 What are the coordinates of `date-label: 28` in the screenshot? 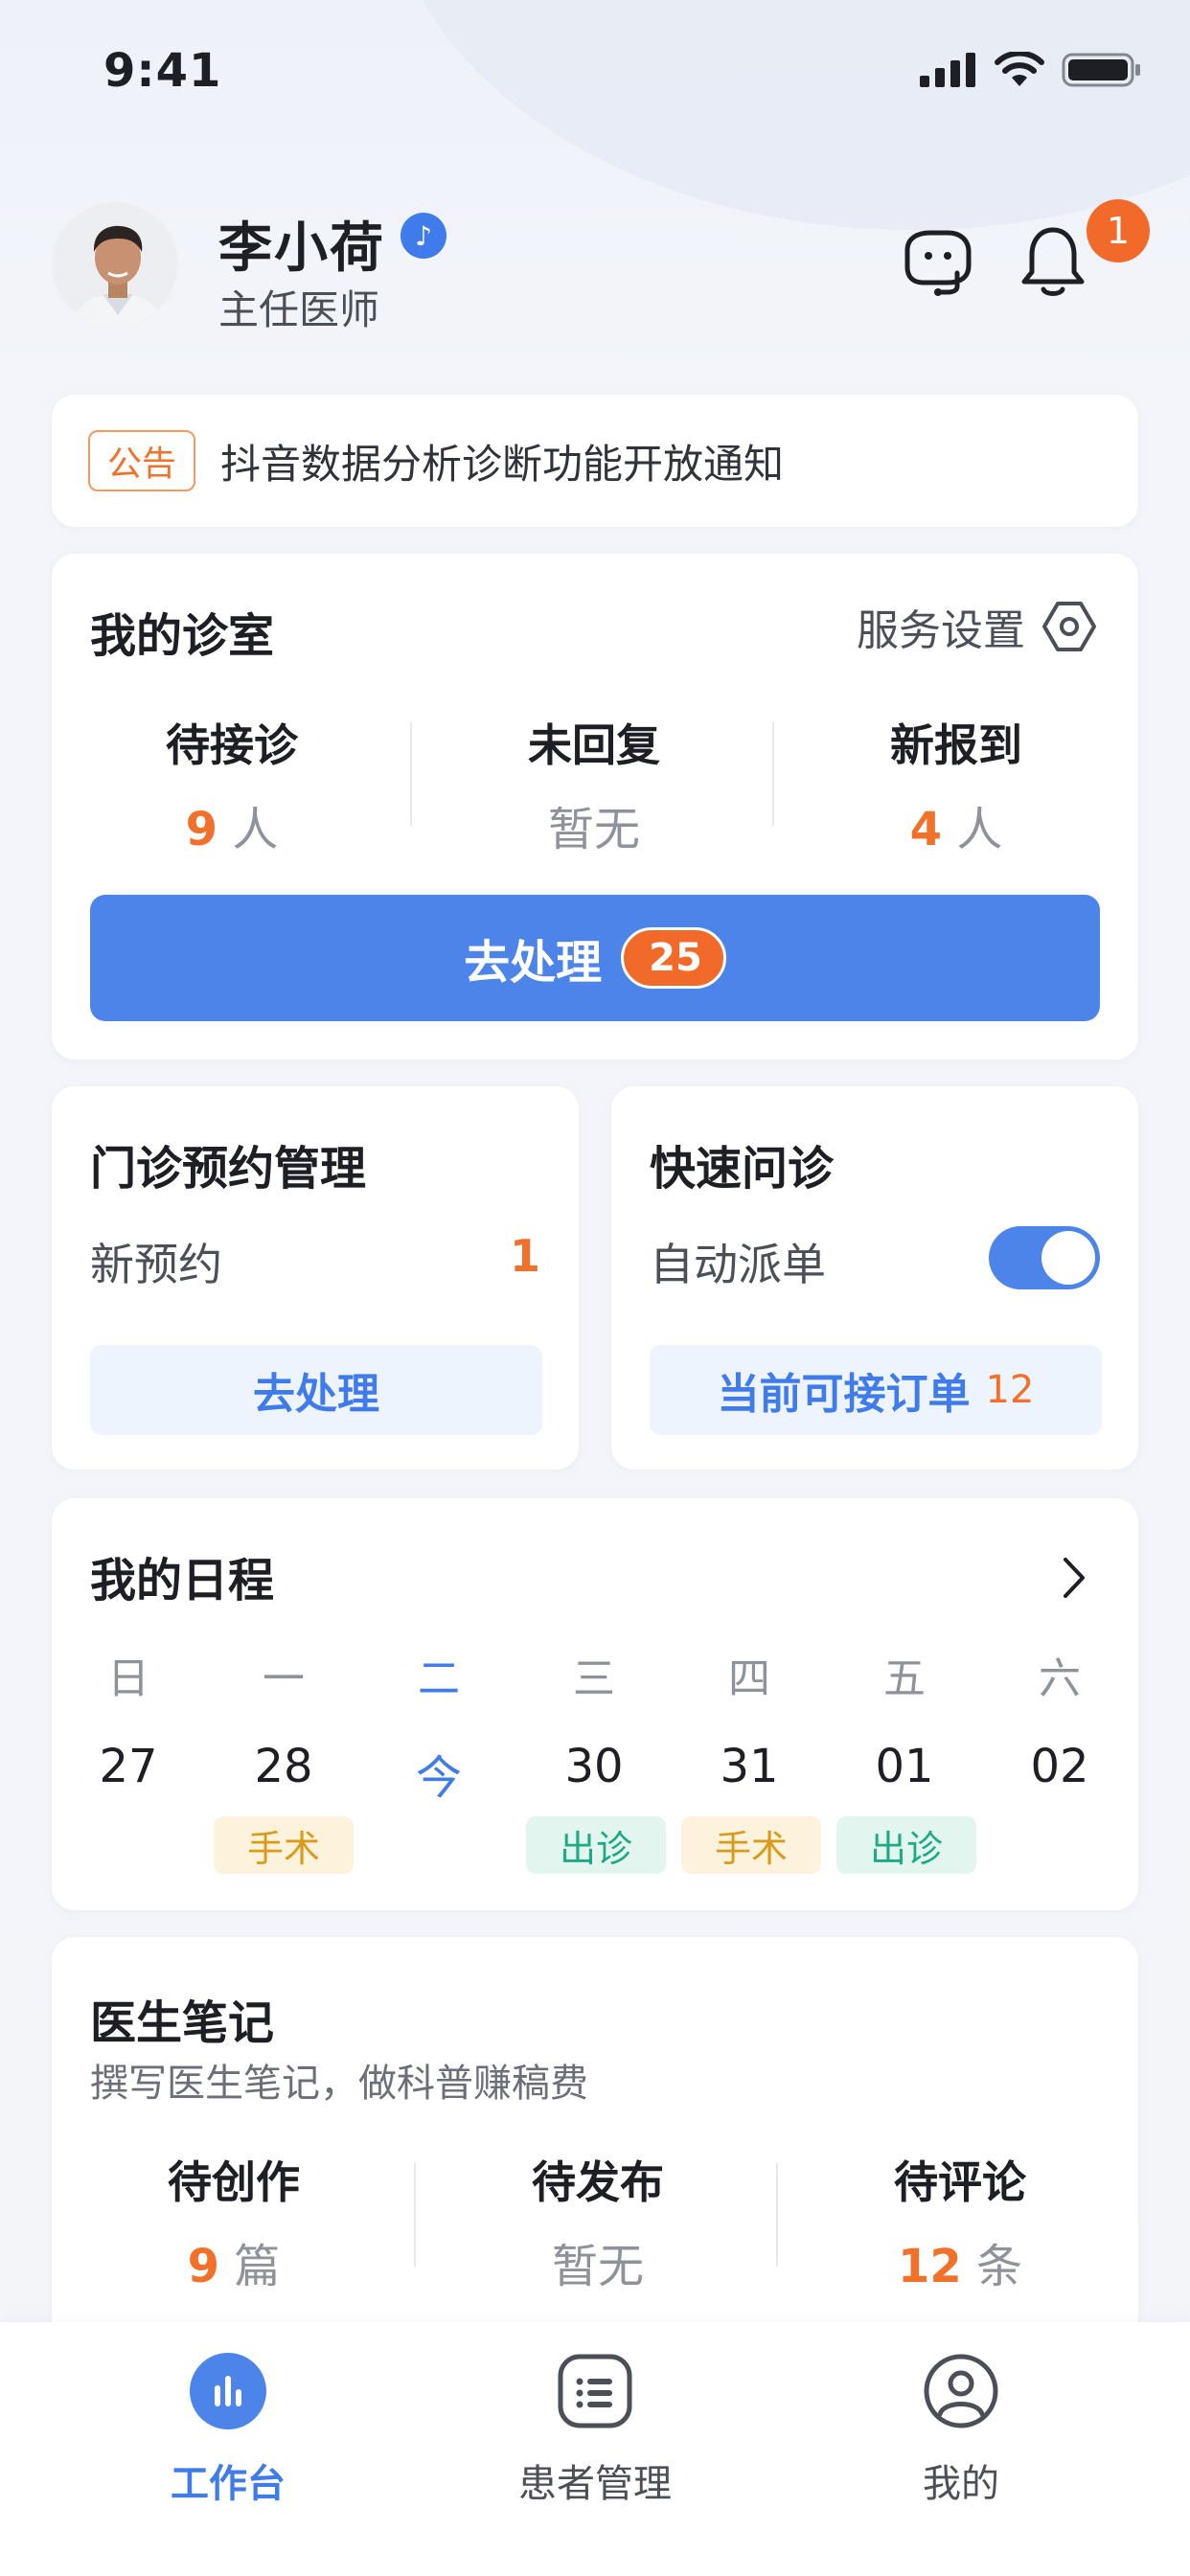 It's located at (284, 1767).